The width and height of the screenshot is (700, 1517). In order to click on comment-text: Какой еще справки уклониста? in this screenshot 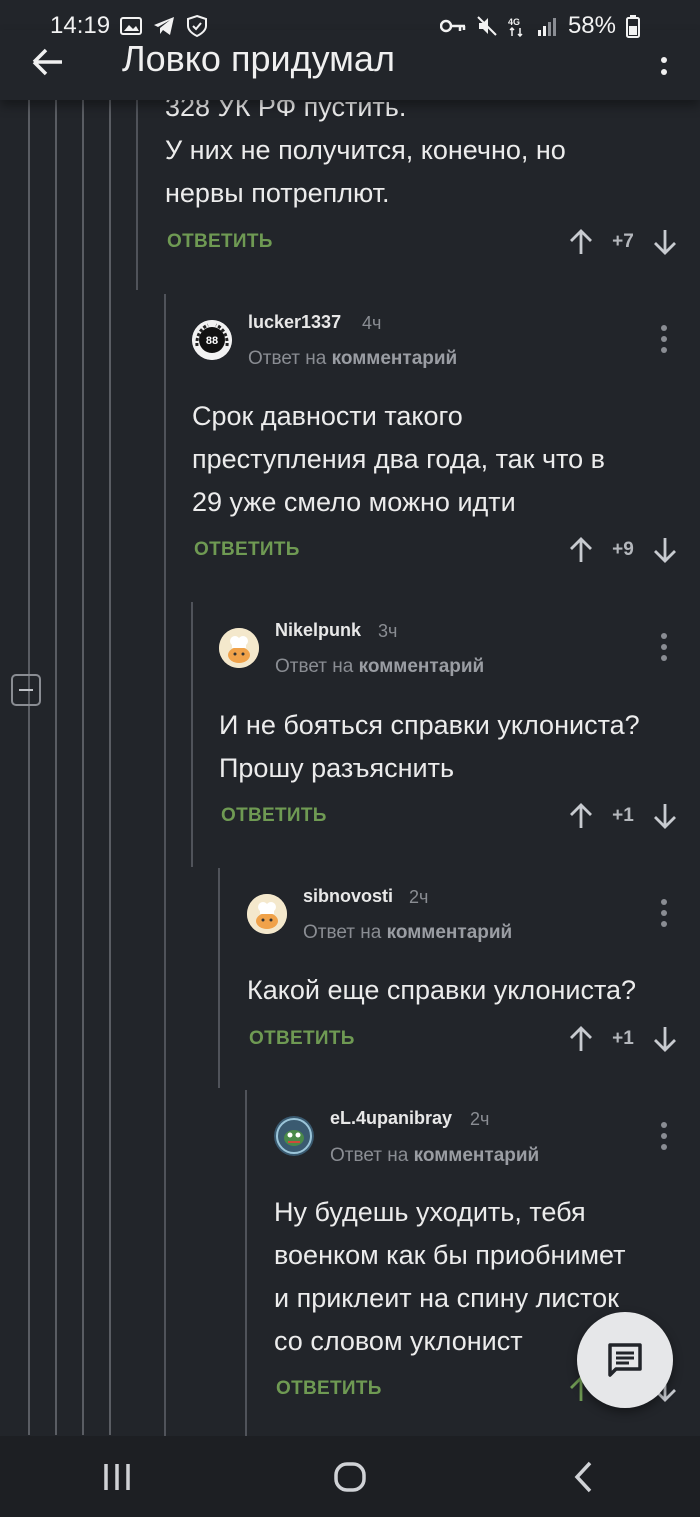, I will do `click(441, 990)`.